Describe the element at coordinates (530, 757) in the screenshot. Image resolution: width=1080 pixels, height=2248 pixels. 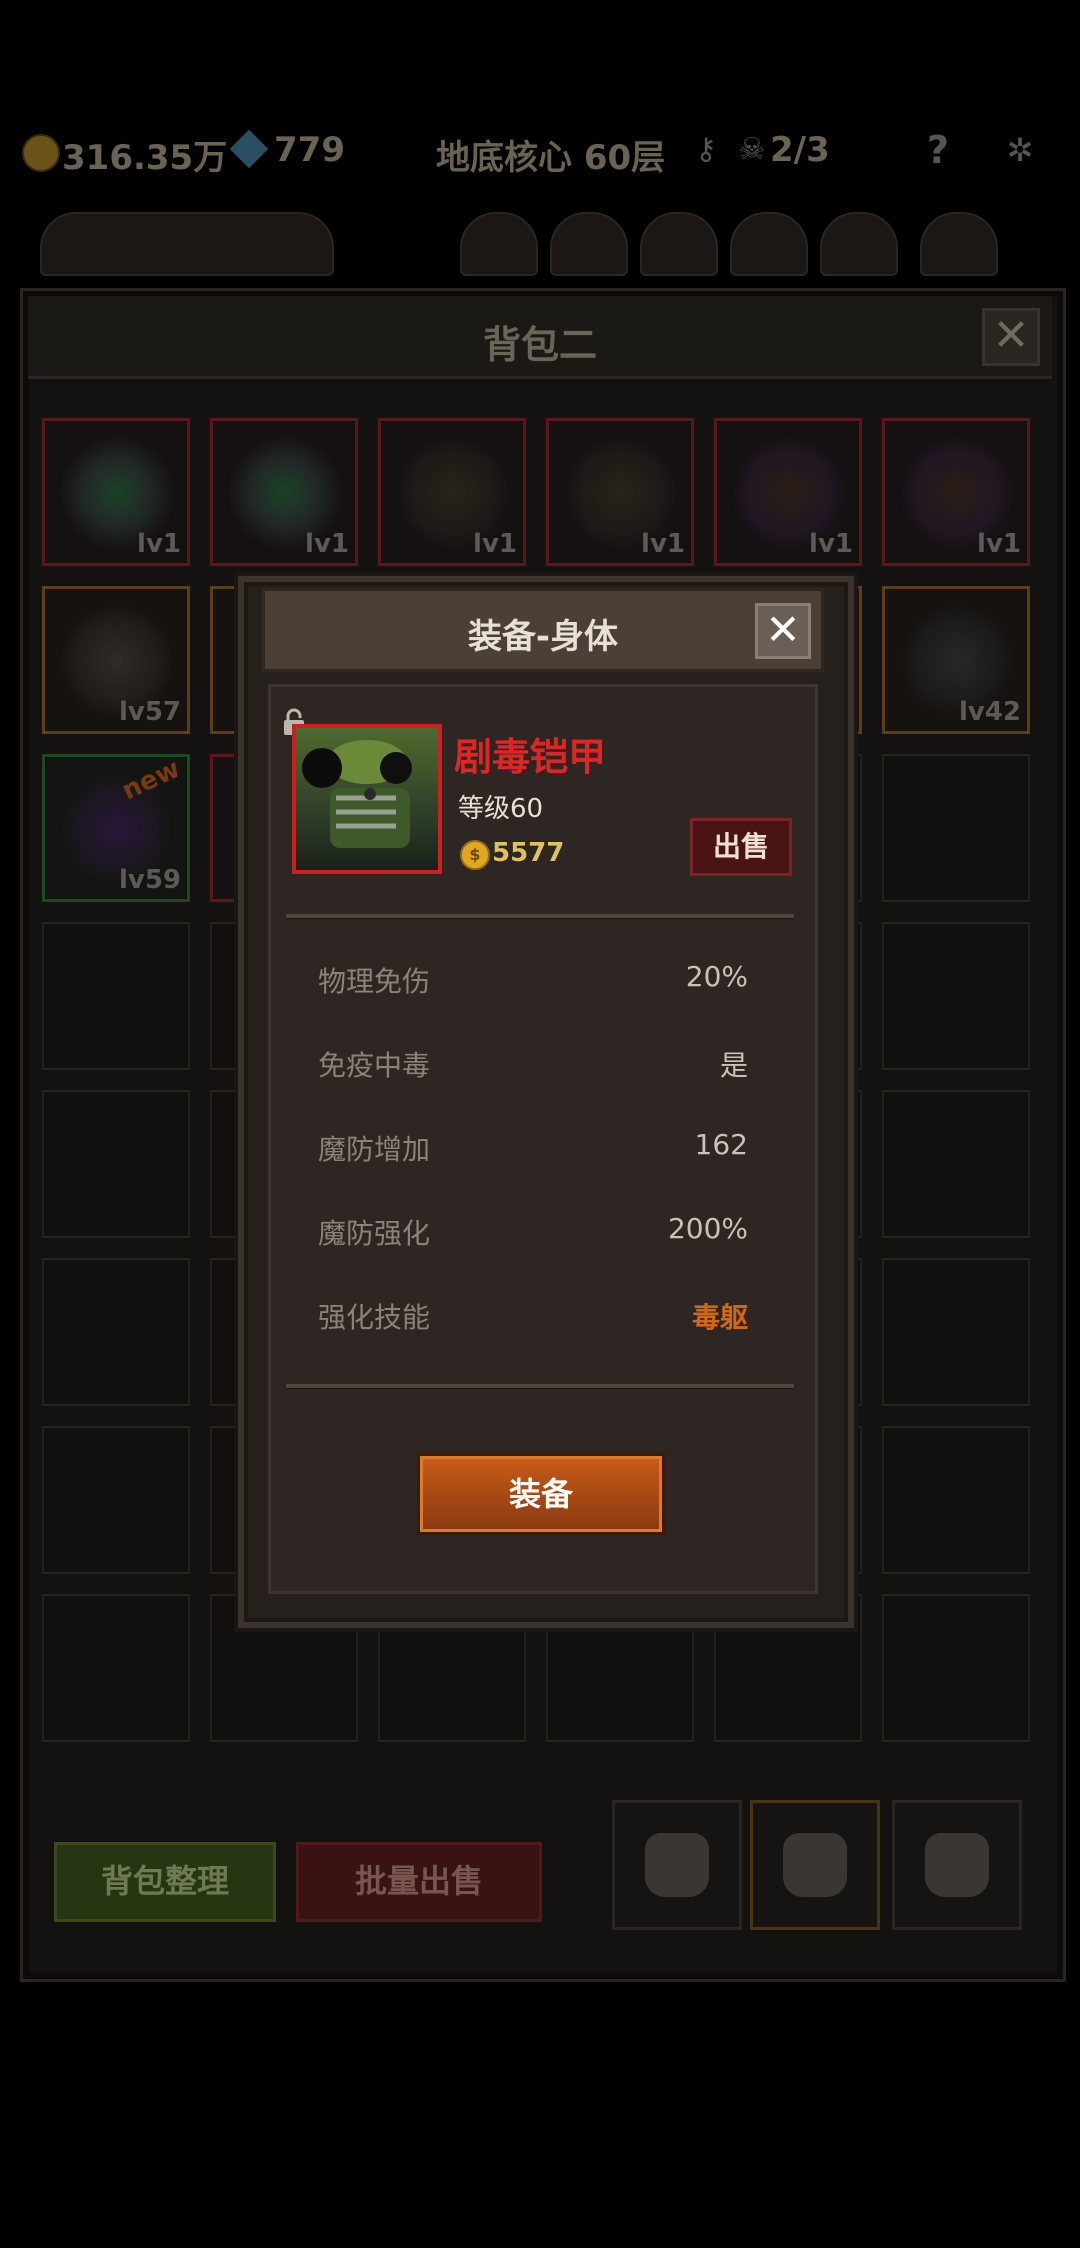
I see `item-name: 剧毒铠甲` at that location.